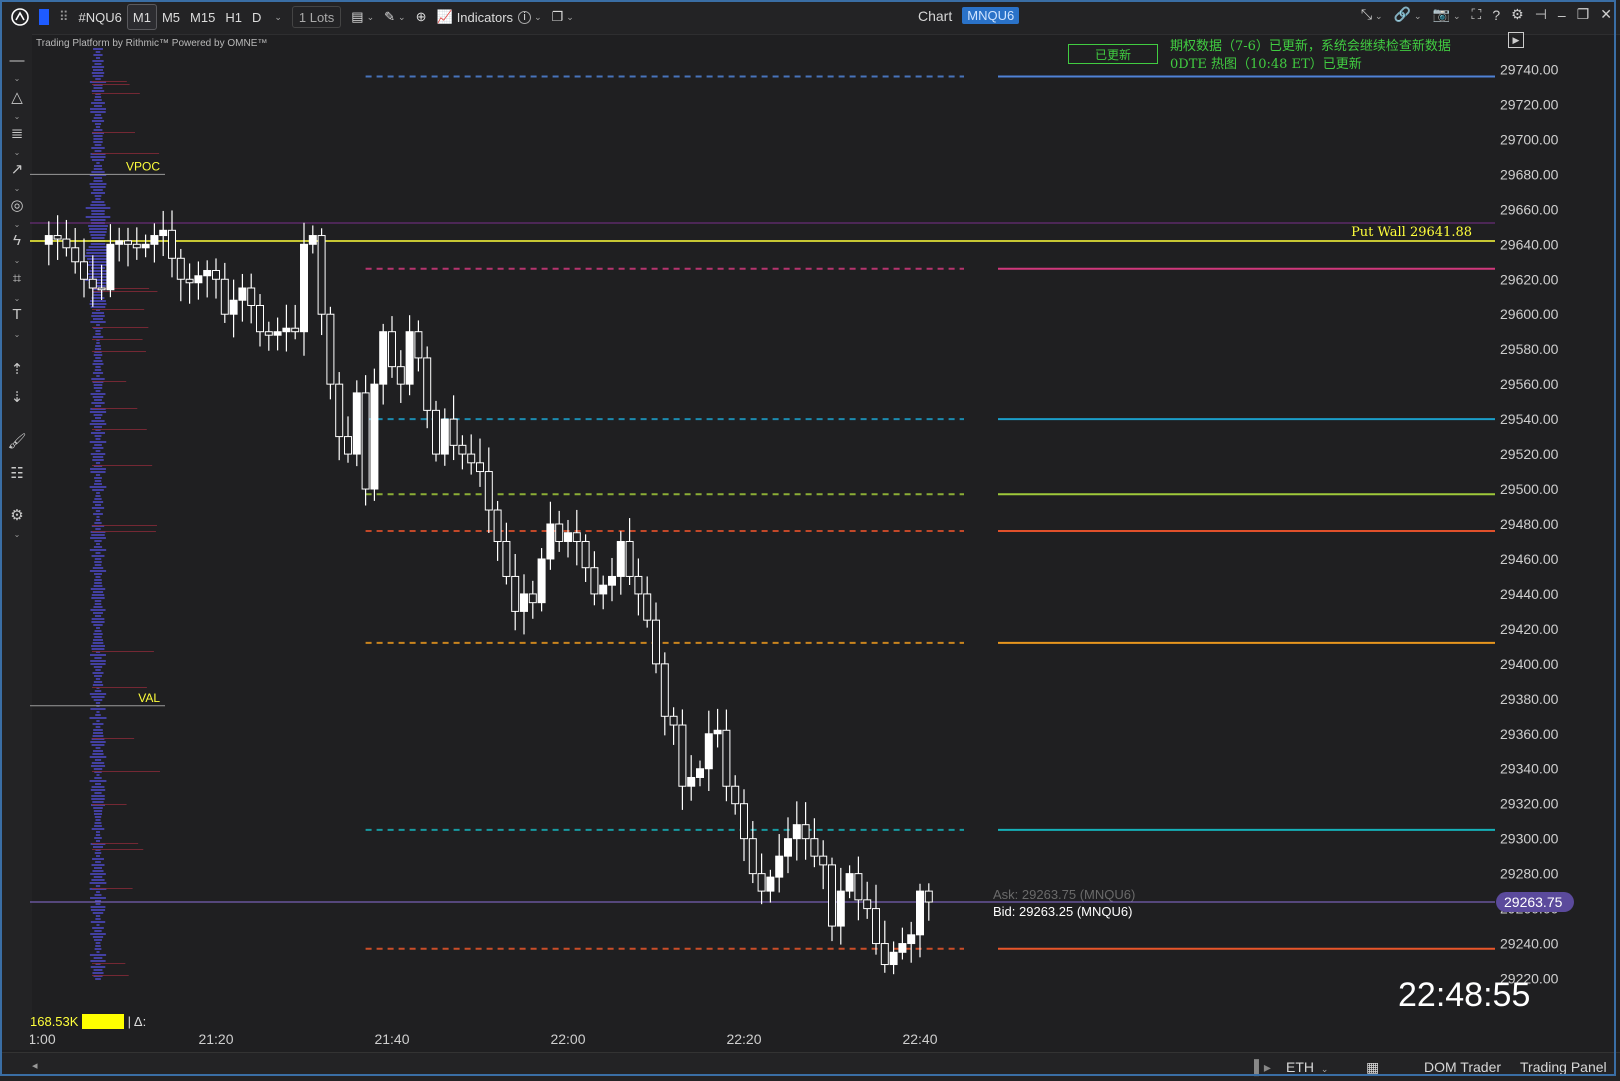 This screenshot has width=1620, height=1081. Describe the element at coordinates (1606, 14) in the screenshot. I see `close-icon: ✕` at that location.